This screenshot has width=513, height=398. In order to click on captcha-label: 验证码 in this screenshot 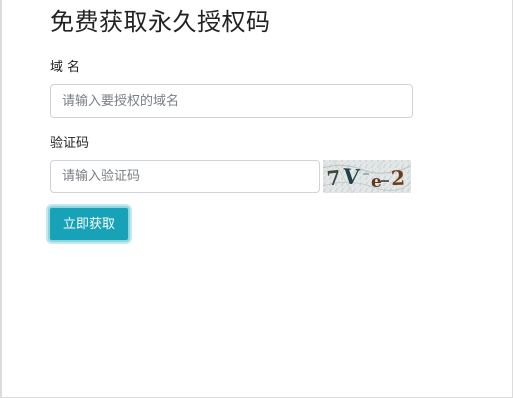, I will do `click(70, 143)`.